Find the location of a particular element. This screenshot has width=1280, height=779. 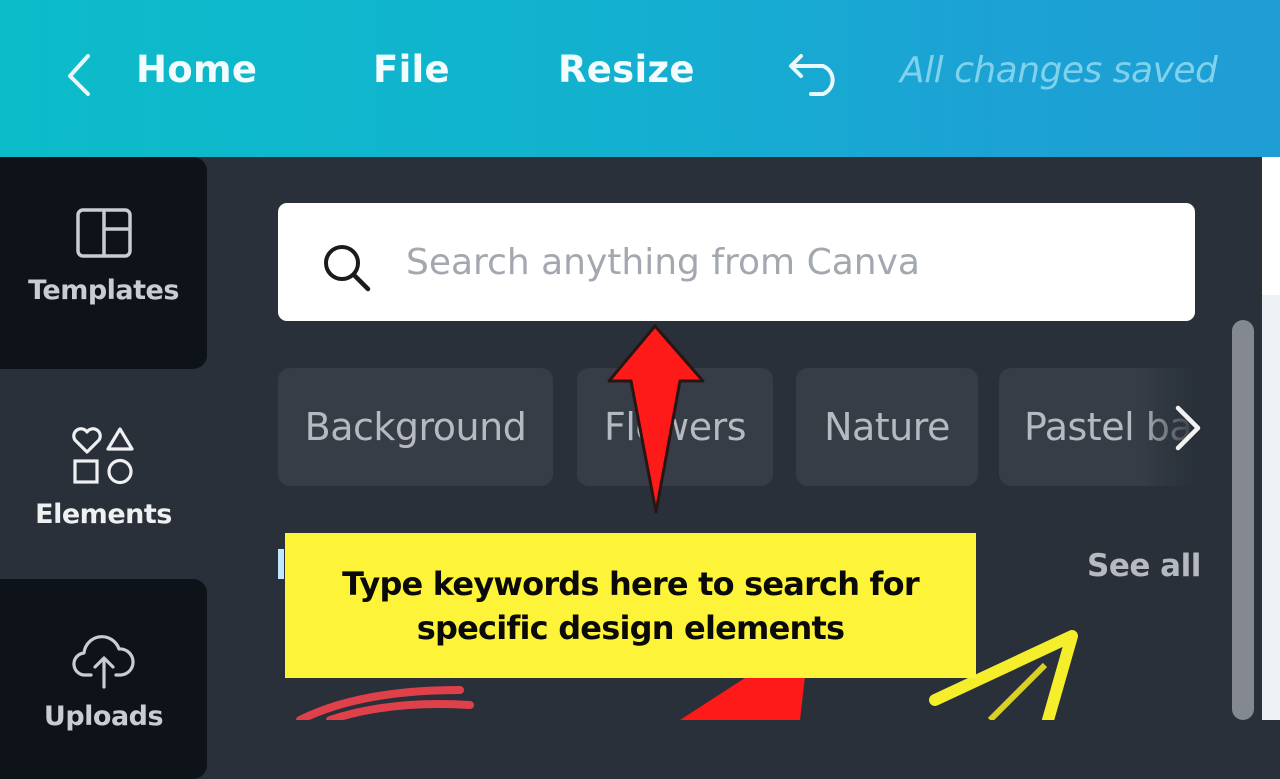

sidebar-rail: Templates Elements Uploads is located at coordinates (103, 468).